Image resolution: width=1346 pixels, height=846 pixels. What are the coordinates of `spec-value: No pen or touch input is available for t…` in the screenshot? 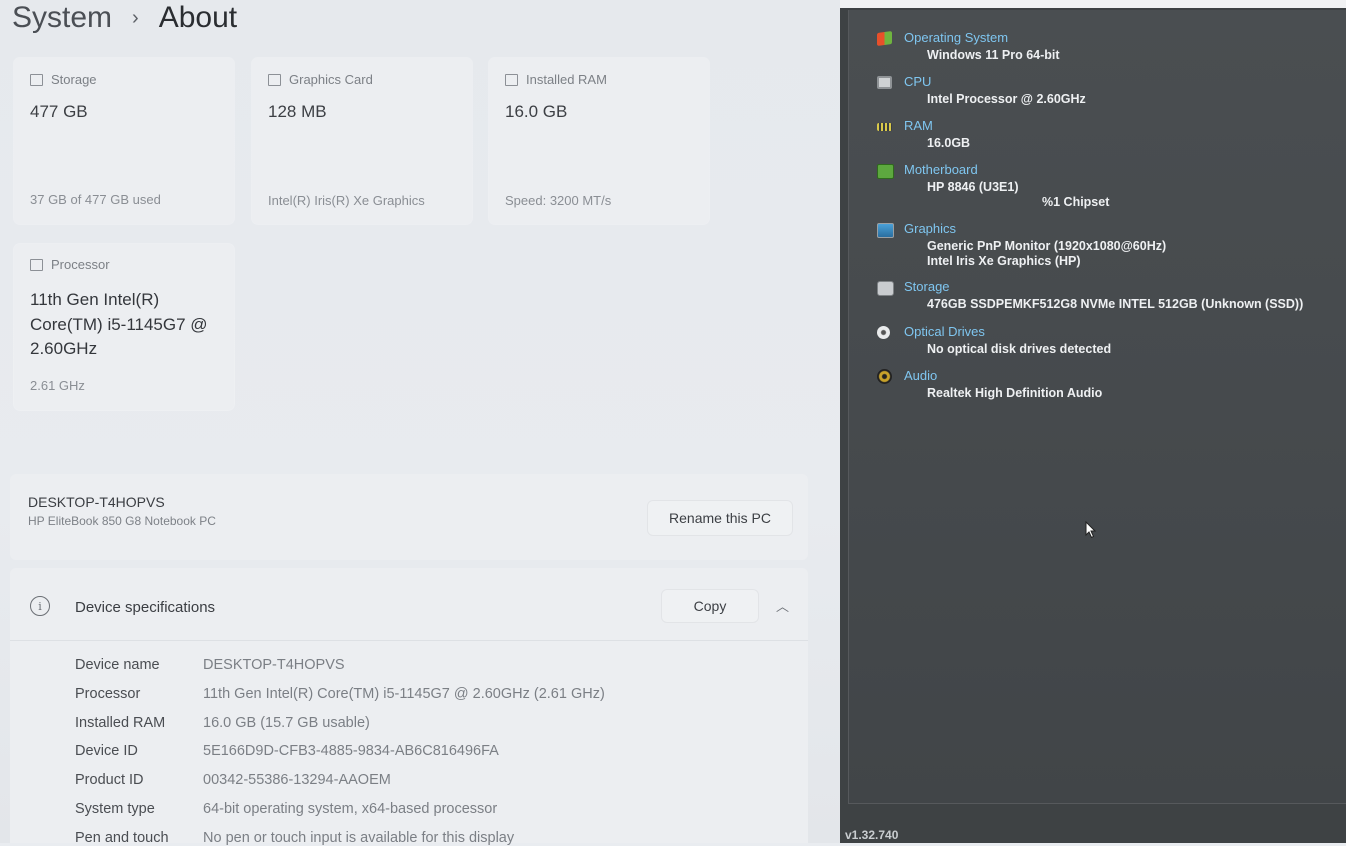 It's located at (359, 837).